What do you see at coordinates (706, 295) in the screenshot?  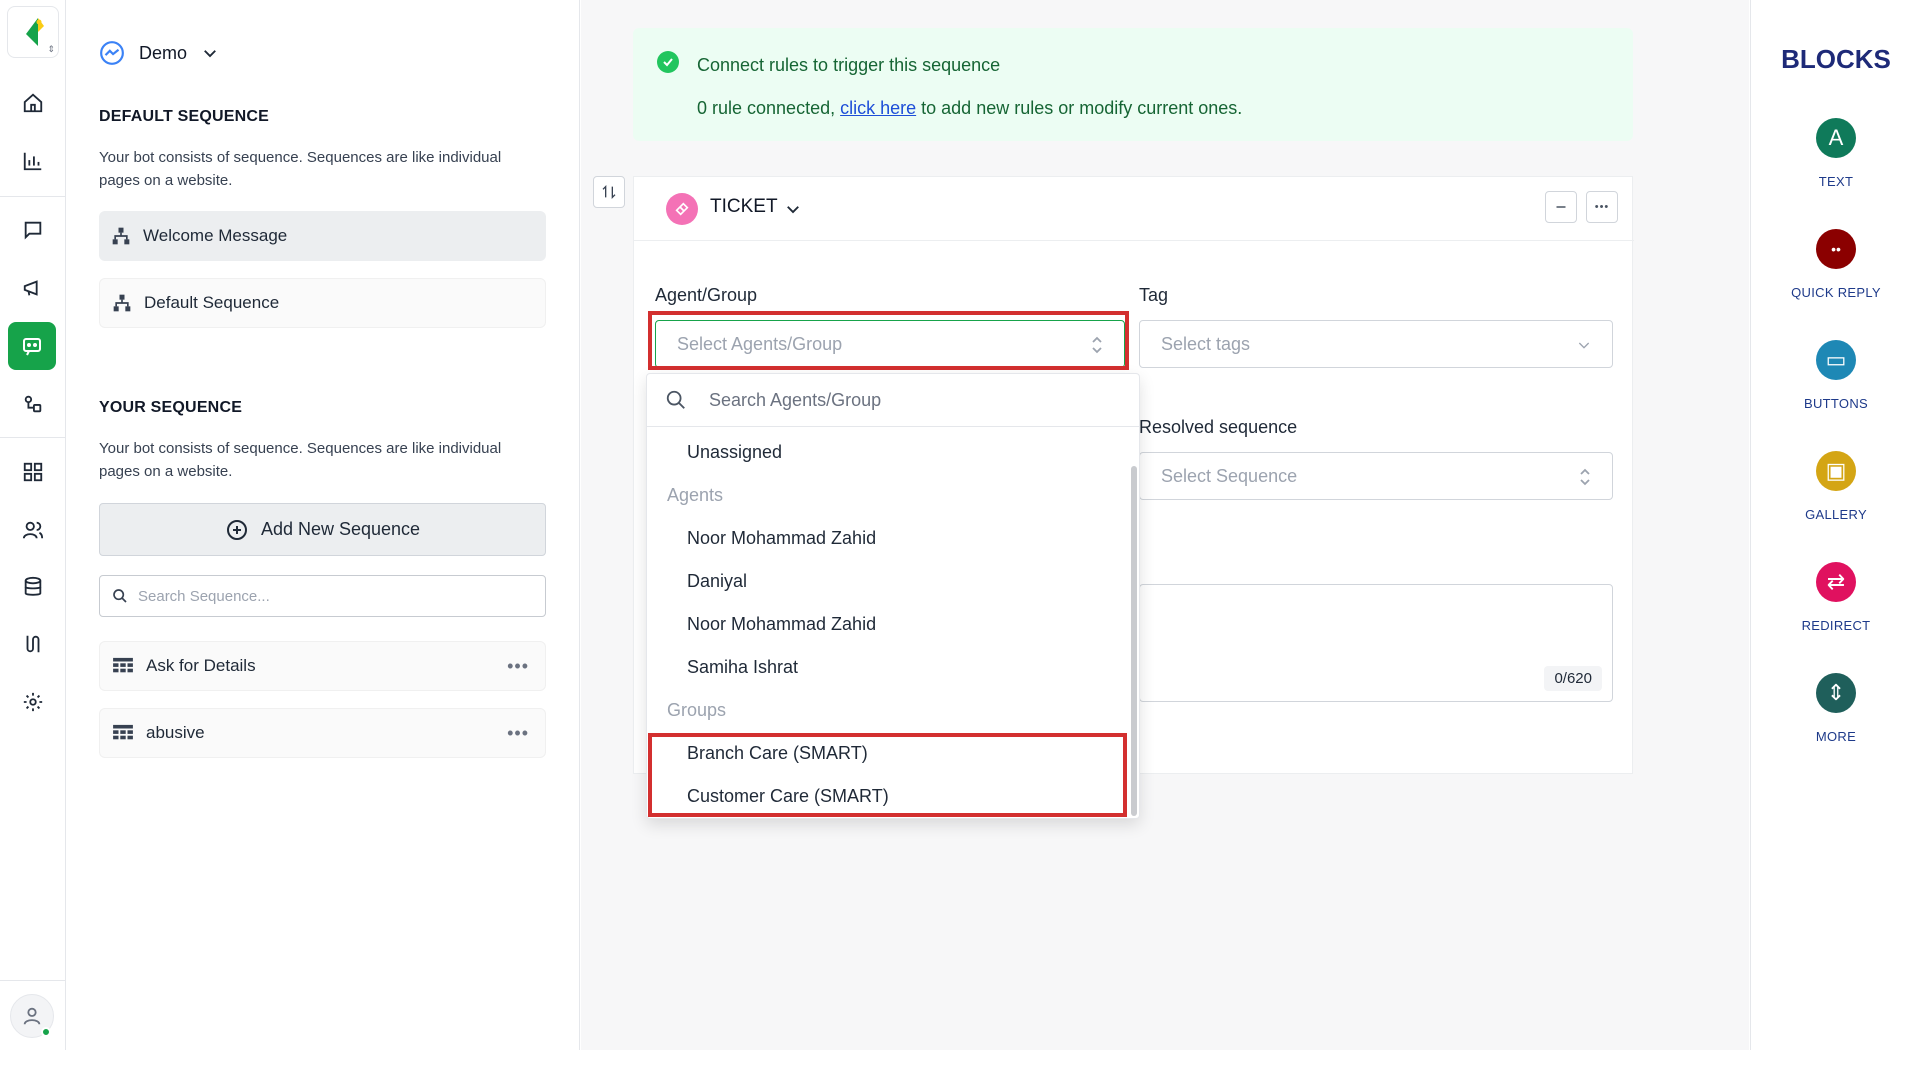 I see `agent-group-label: Agent/Group` at bounding box center [706, 295].